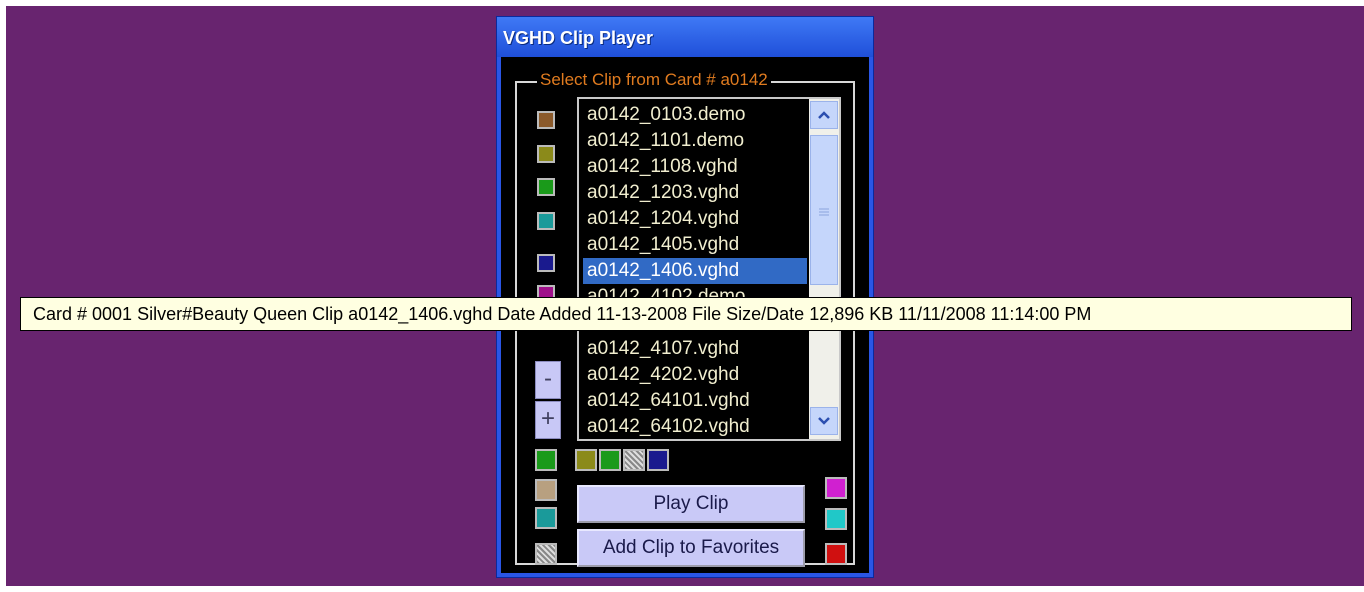  Describe the element at coordinates (546, 490) in the screenshot. I see `color-swatch-tan` at that location.